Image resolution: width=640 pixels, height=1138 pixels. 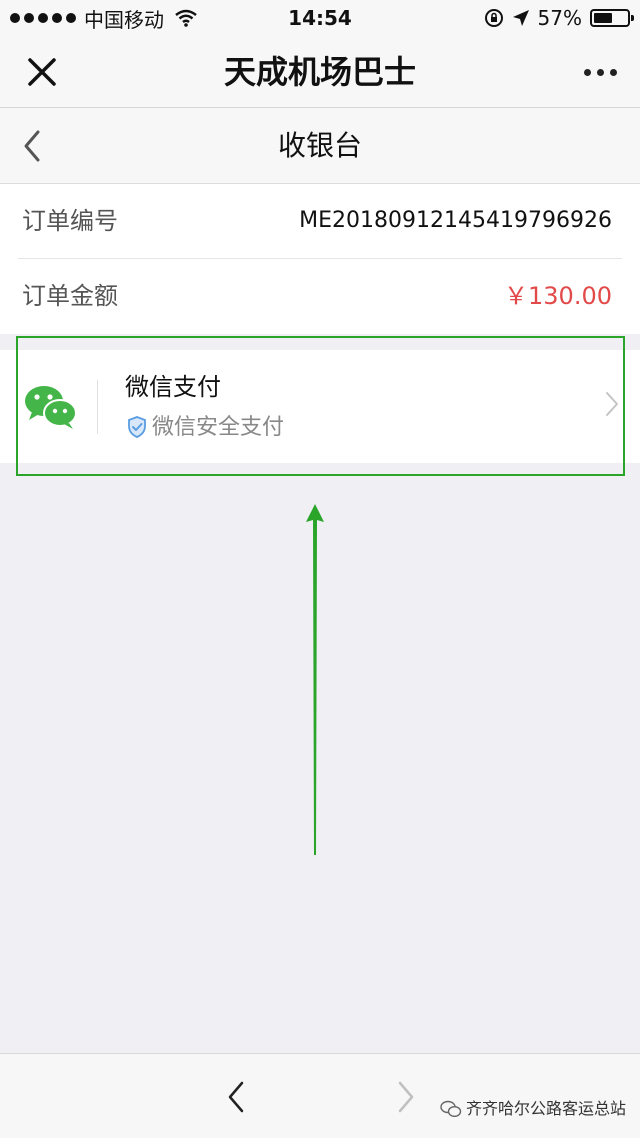 What do you see at coordinates (406, 1097) in the screenshot?
I see `forward-icon` at bounding box center [406, 1097].